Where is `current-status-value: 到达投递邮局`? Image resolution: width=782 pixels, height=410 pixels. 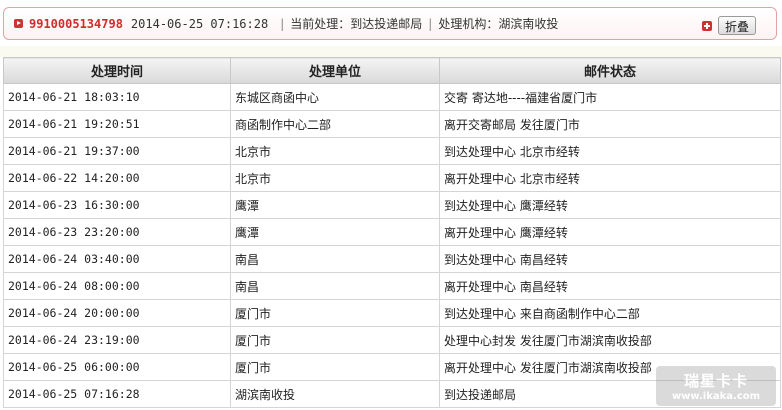
current-status-value: 到达投递邮局 is located at coordinates (386, 24).